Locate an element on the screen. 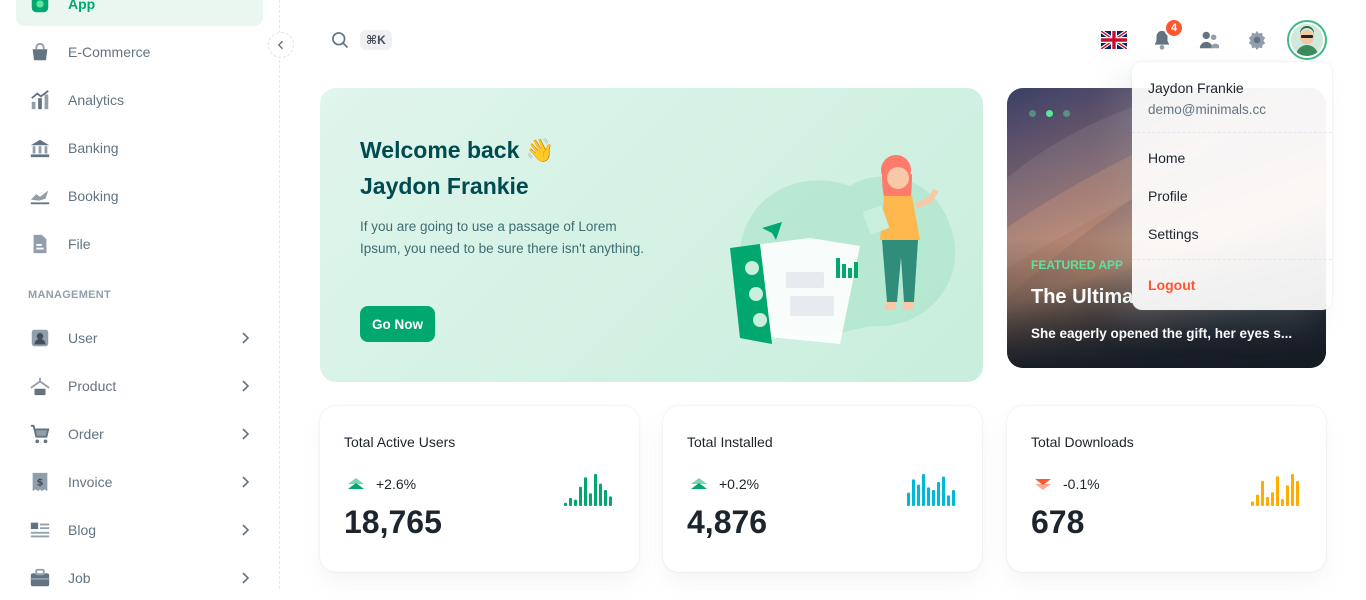  sidebar-item-label: App is located at coordinates (82, 6).